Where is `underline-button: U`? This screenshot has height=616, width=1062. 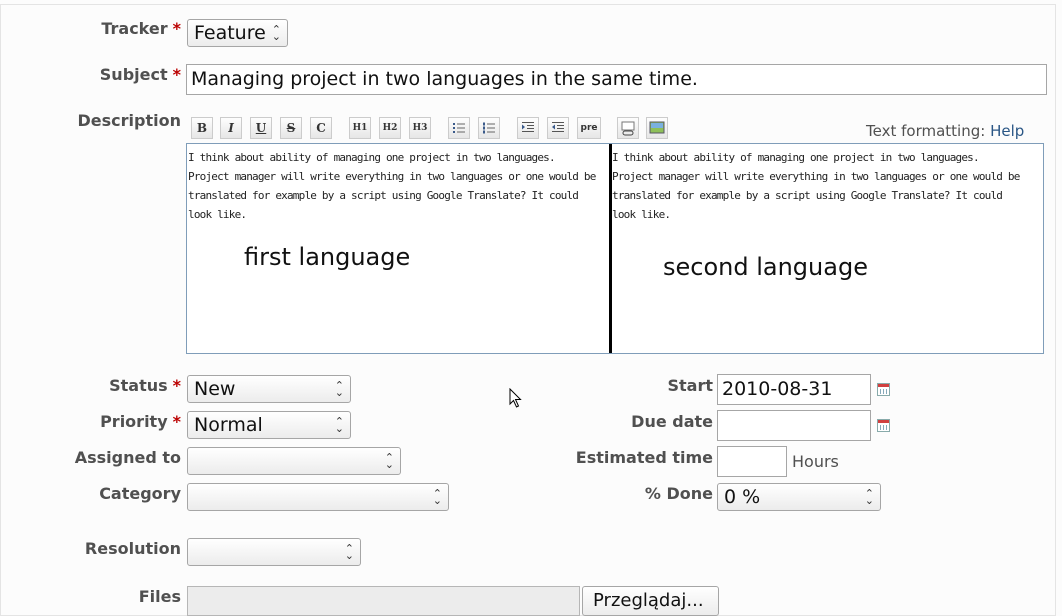 underline-button: U is located at coordinates (261, 128).